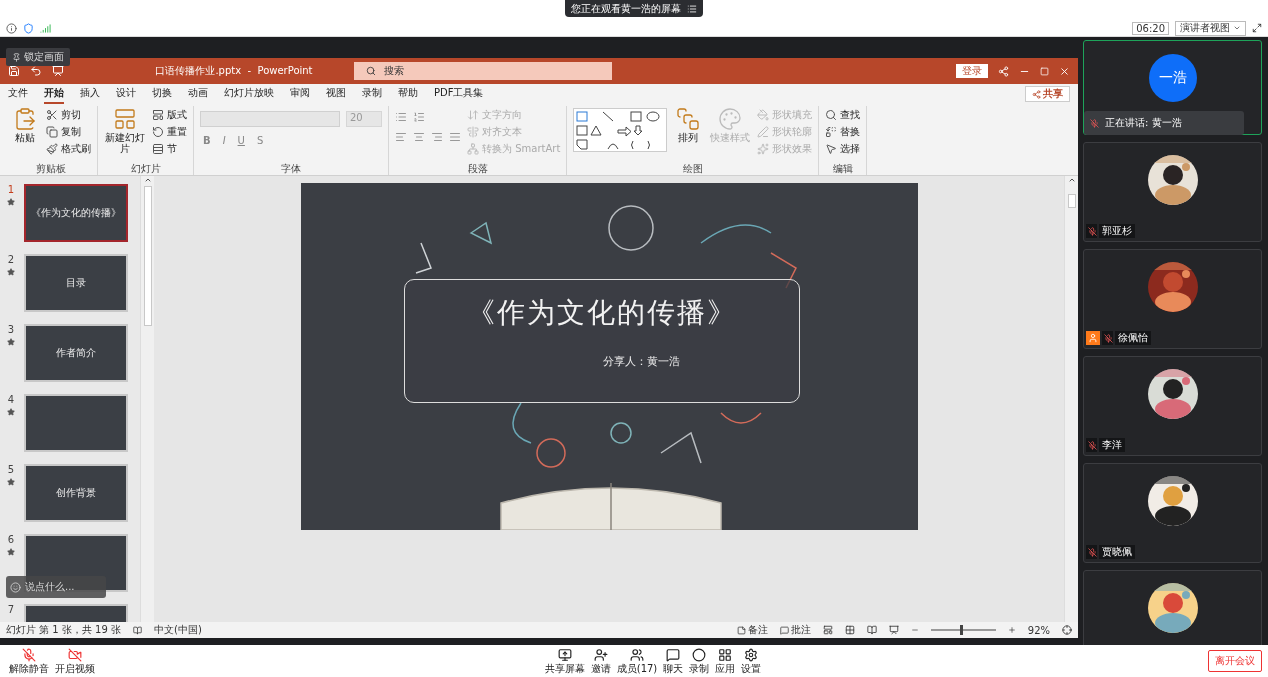 The width and height of the screenshot is (1268, 677). Describe the element at coordinates (725, 655) in the screenshot. I see `apps-icon` at that location.